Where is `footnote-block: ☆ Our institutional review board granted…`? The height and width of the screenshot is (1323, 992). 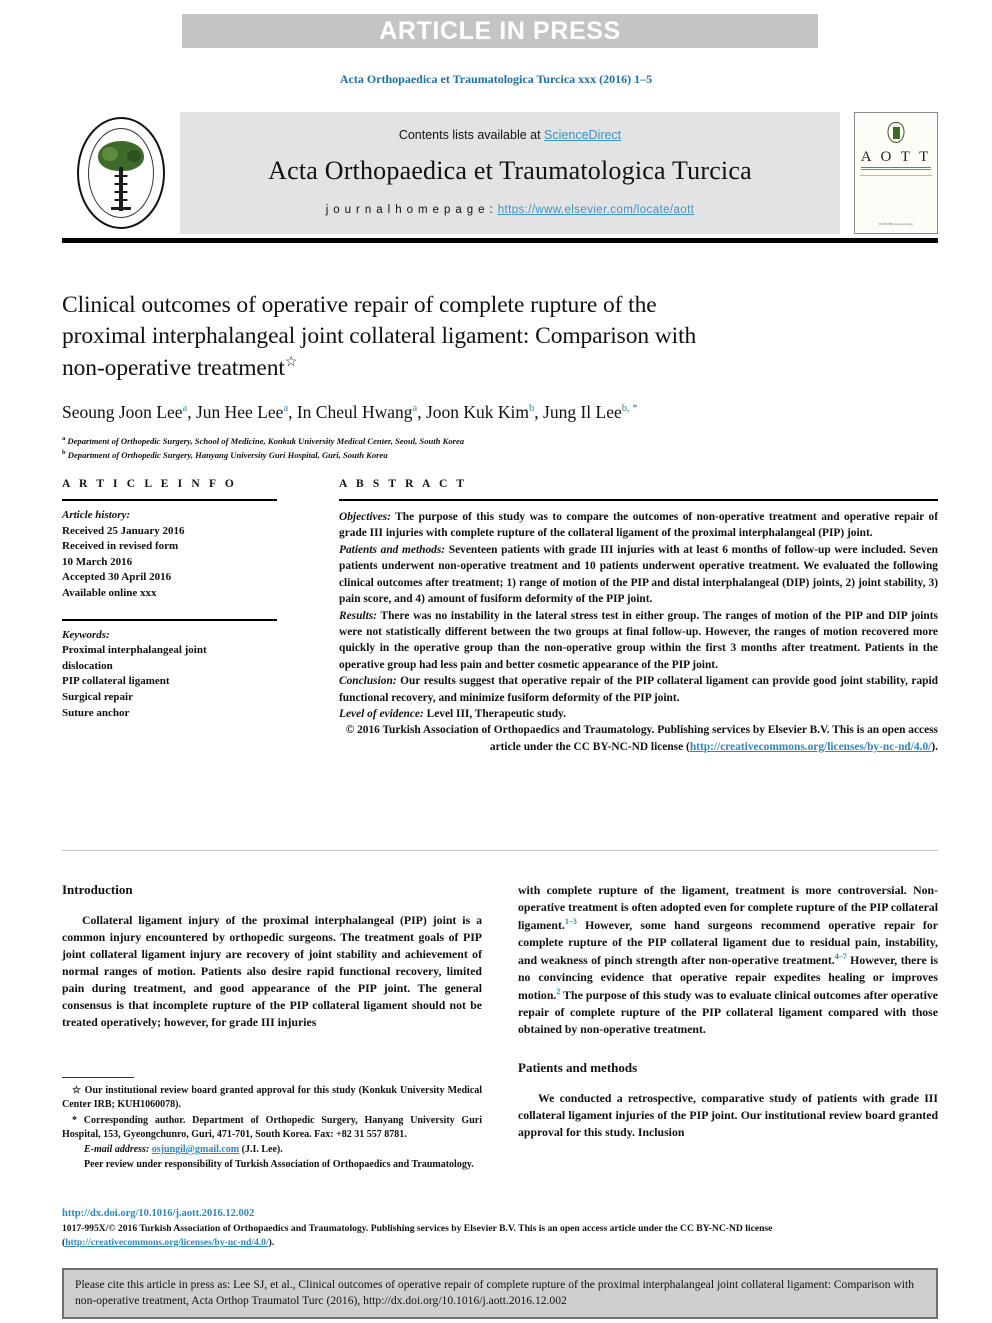 footnote-block: ☆ Our institutional review board granted… is located at coordinates (272, 1125).